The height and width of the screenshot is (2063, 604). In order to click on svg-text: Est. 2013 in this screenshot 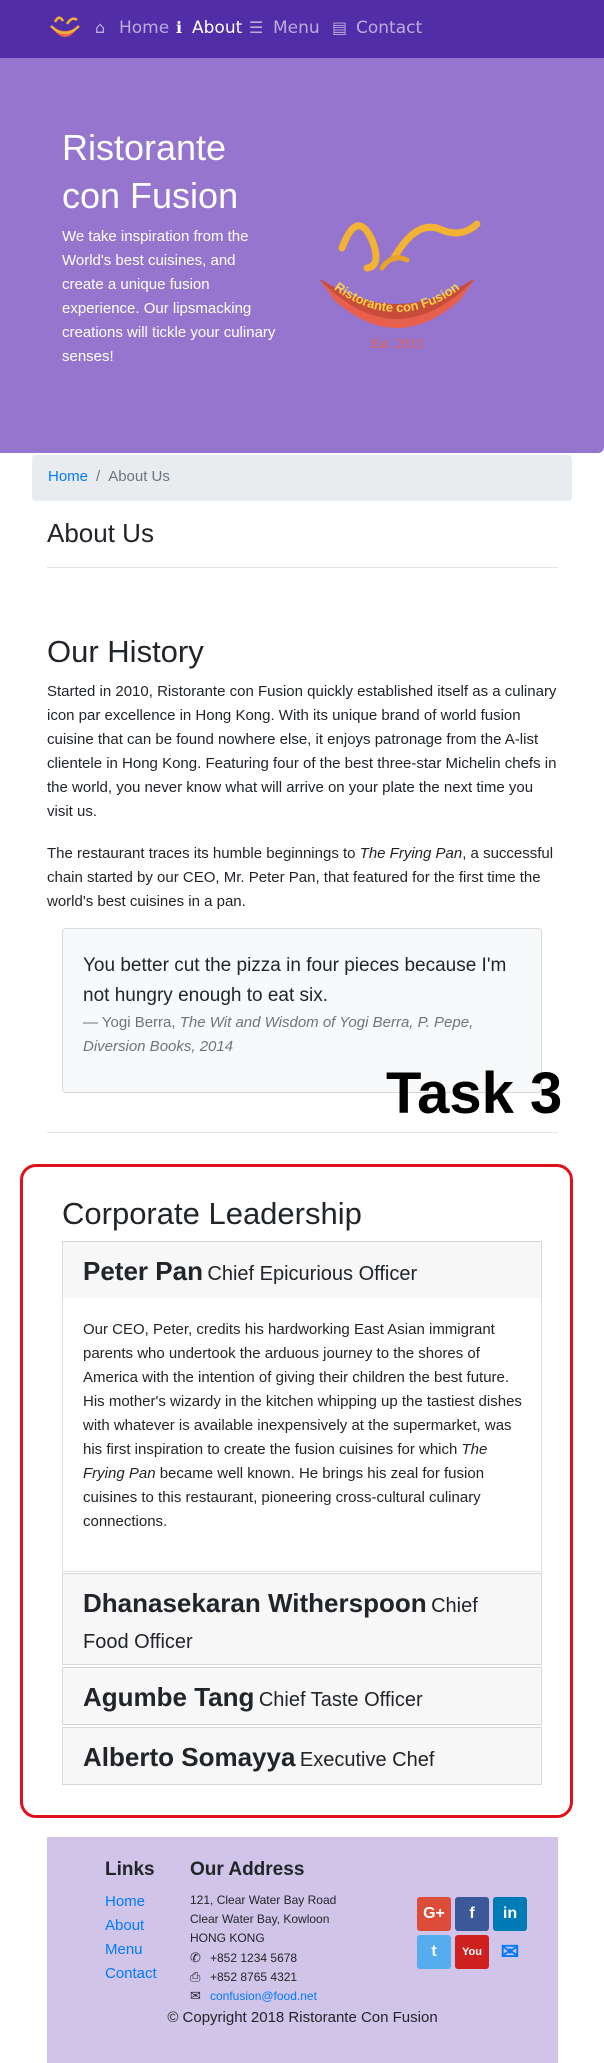, I will do `click(397, 344)`.